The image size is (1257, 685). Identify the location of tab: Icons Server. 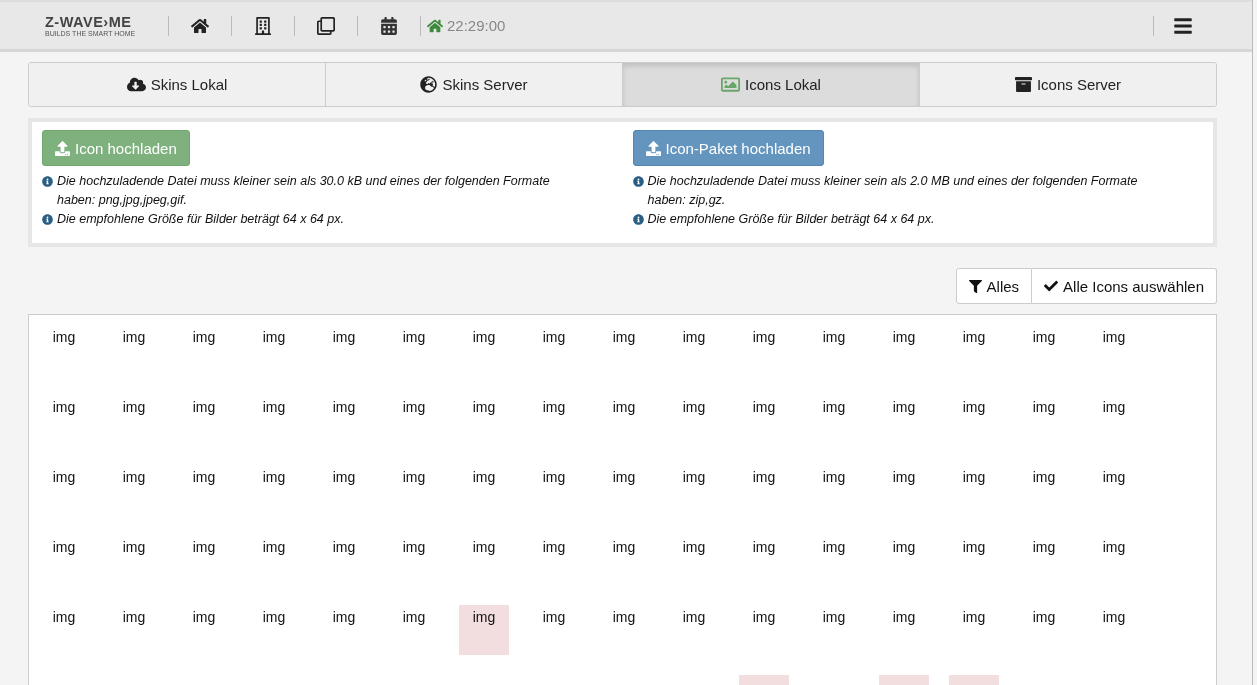
(1067, 84).